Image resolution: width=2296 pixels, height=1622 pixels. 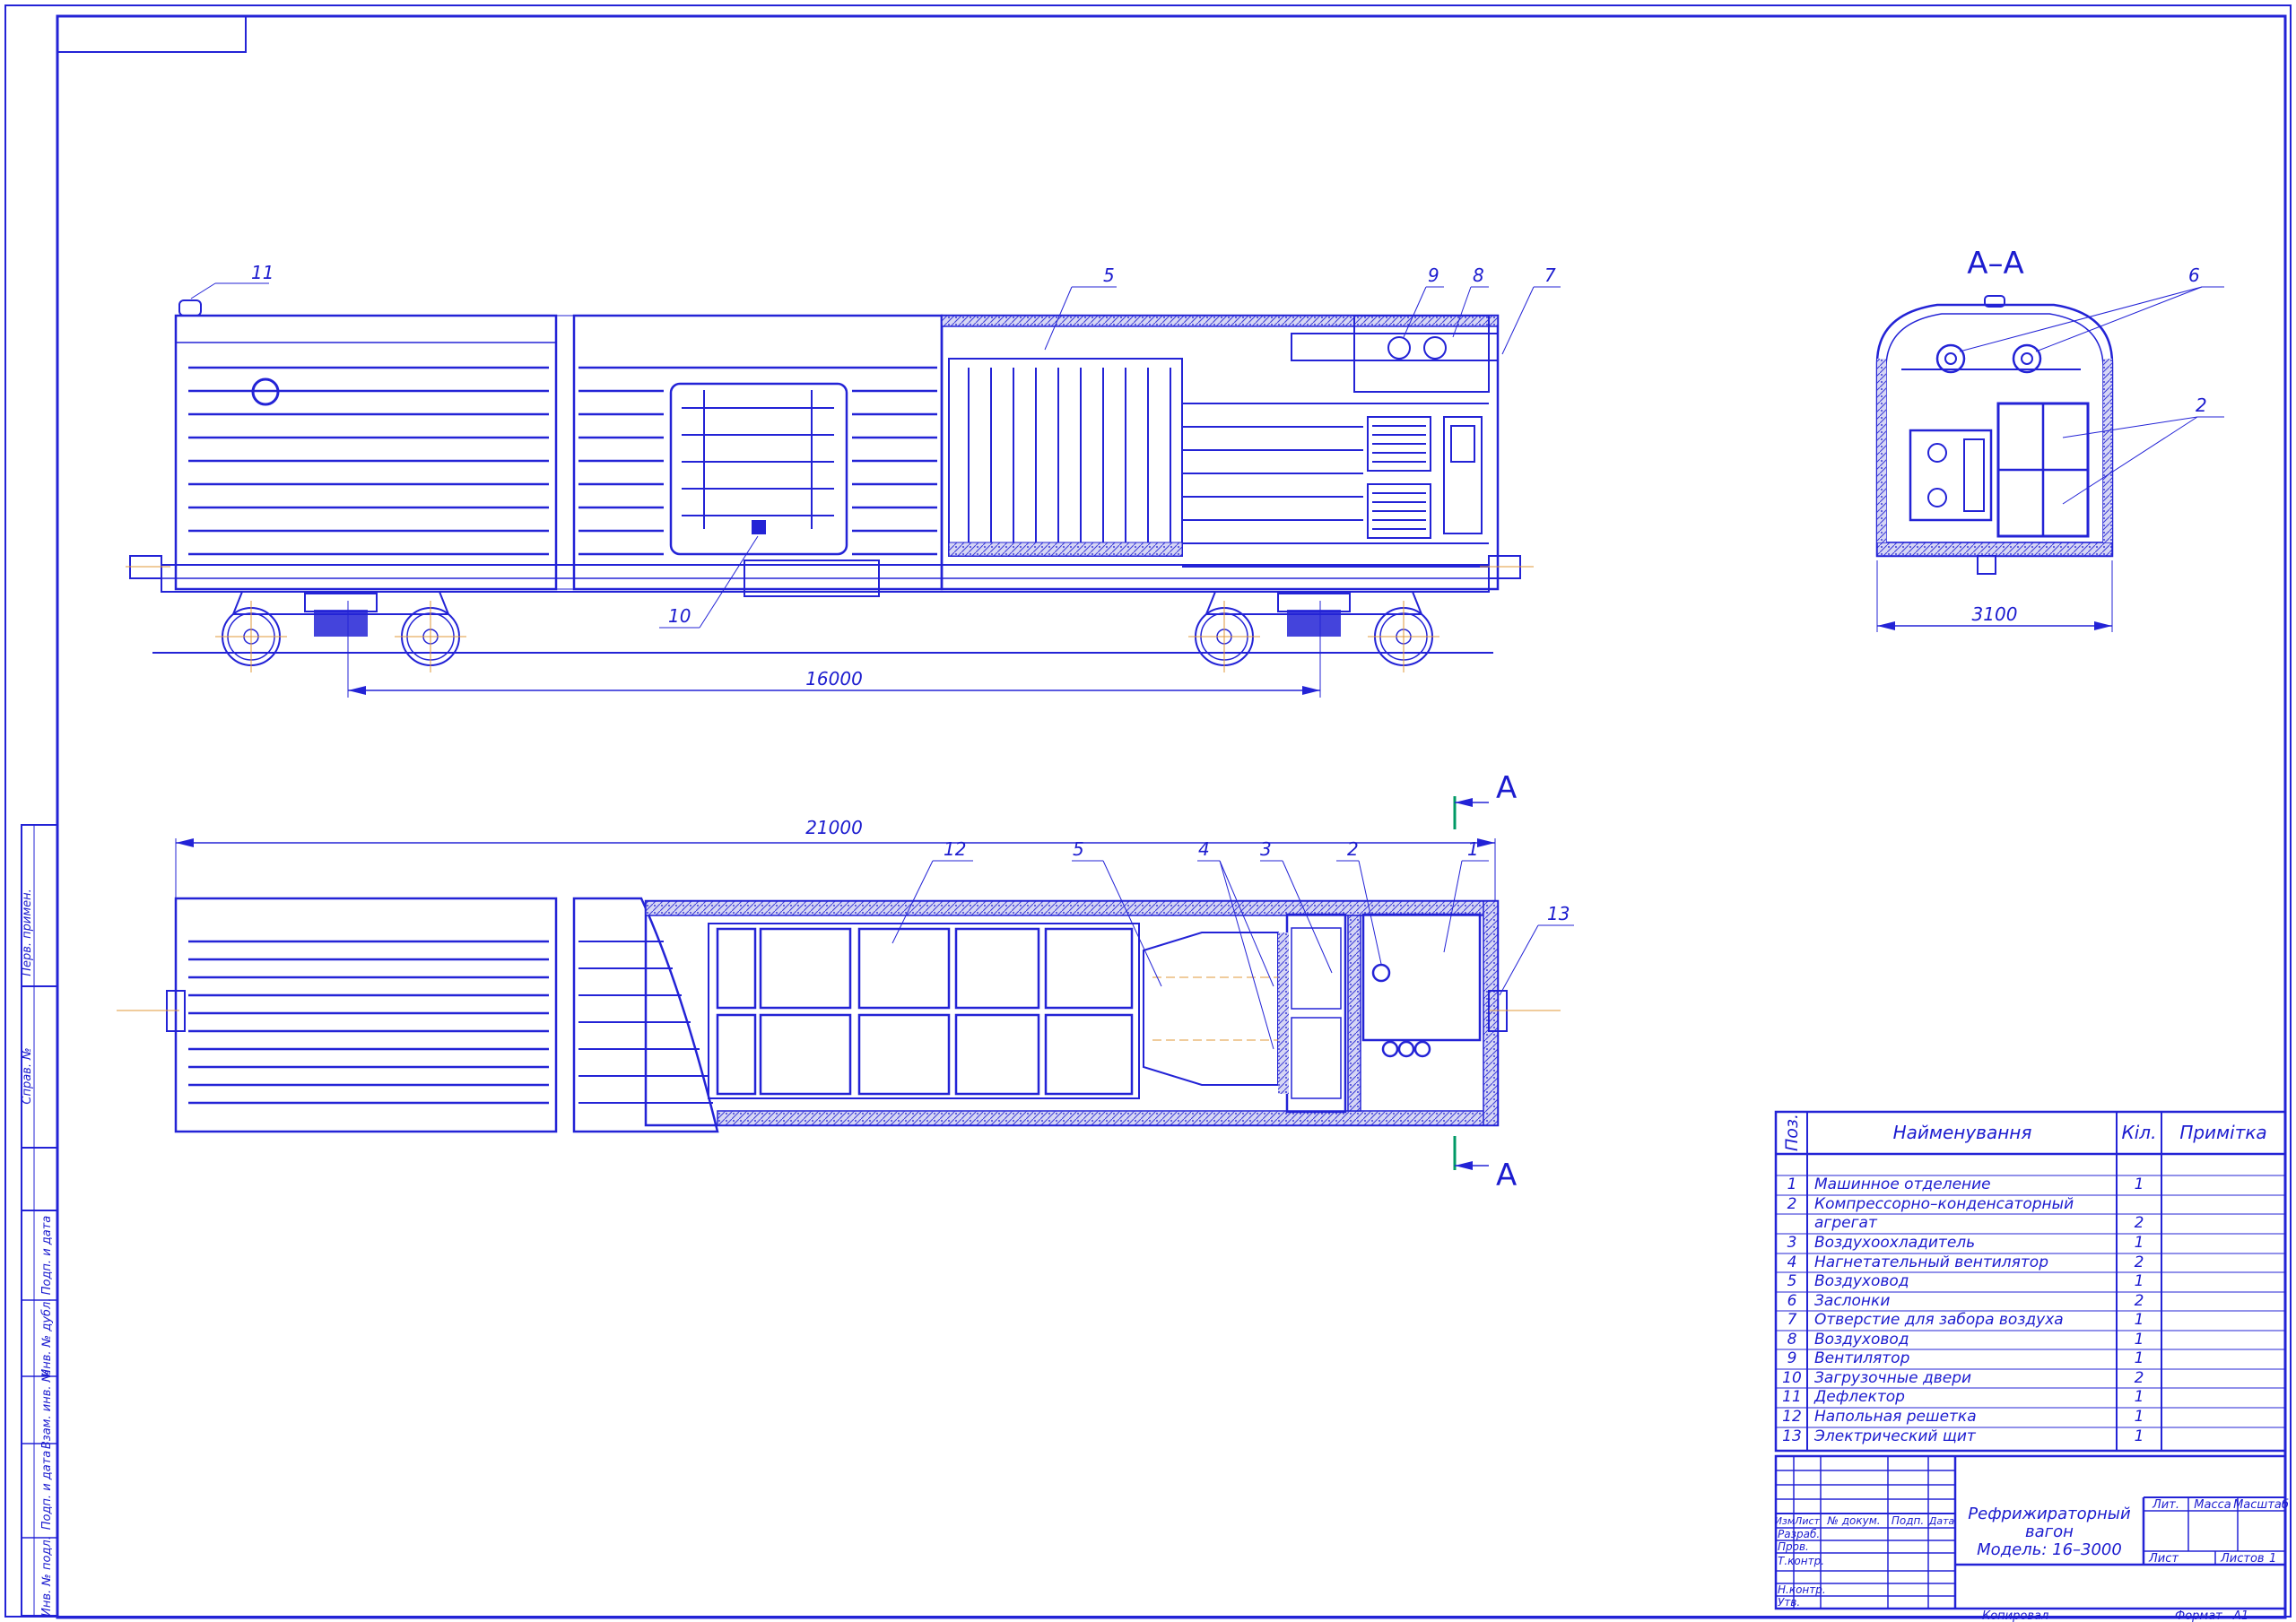 I want to click on spec-row-pos: 12, so click(x=1792, y=1417).